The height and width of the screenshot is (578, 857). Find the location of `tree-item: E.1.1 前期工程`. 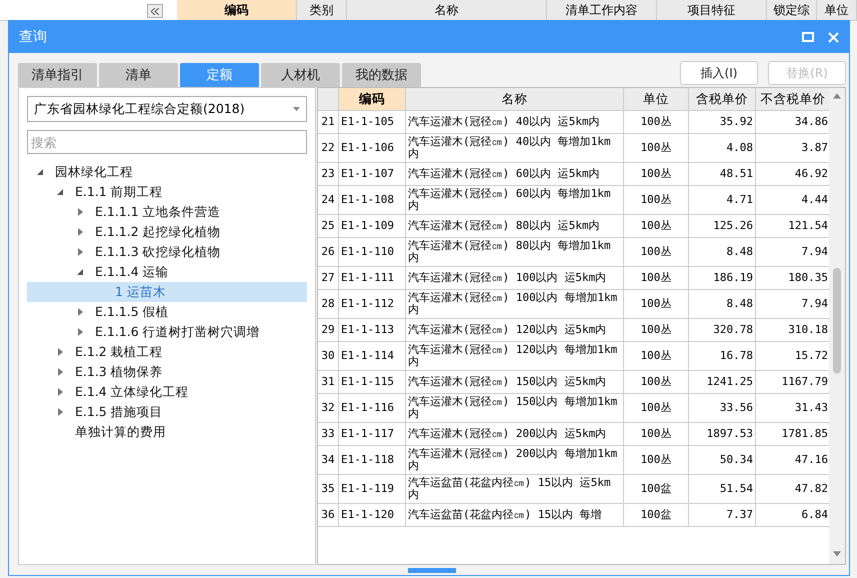

tree-item: E.1.1 前期工程 is located at coordinates (167, 192).